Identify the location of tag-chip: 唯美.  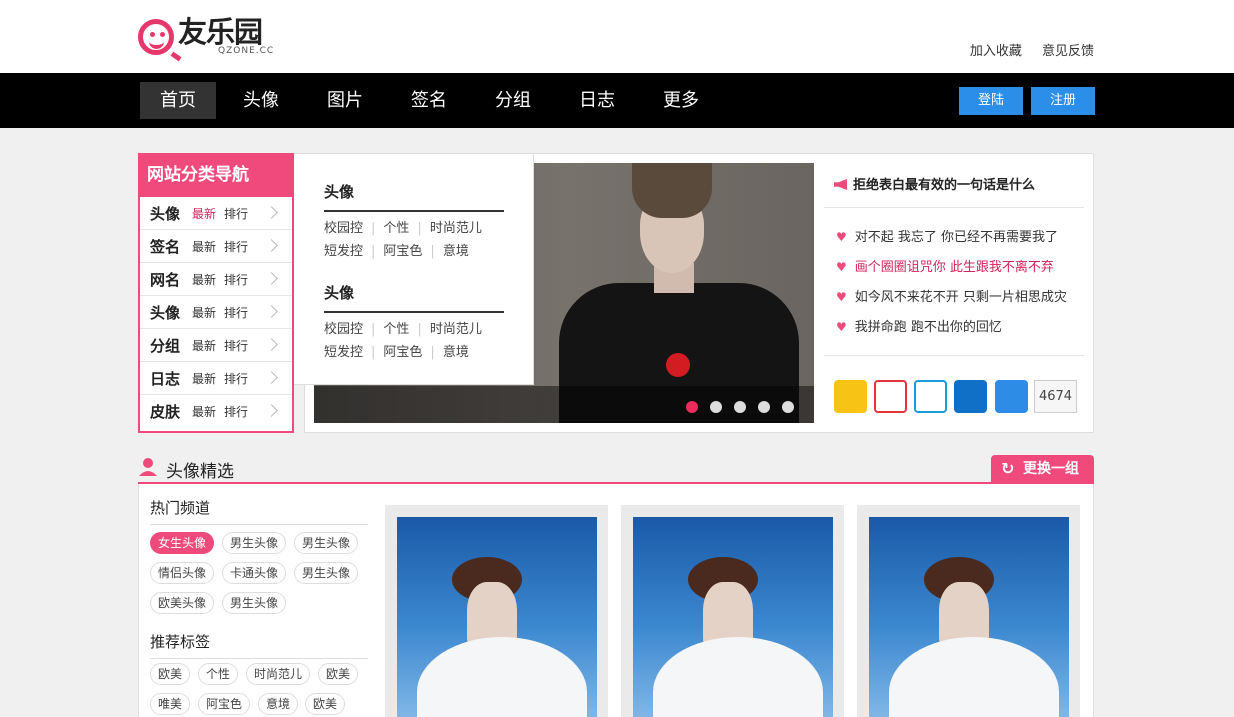
(170, 704).